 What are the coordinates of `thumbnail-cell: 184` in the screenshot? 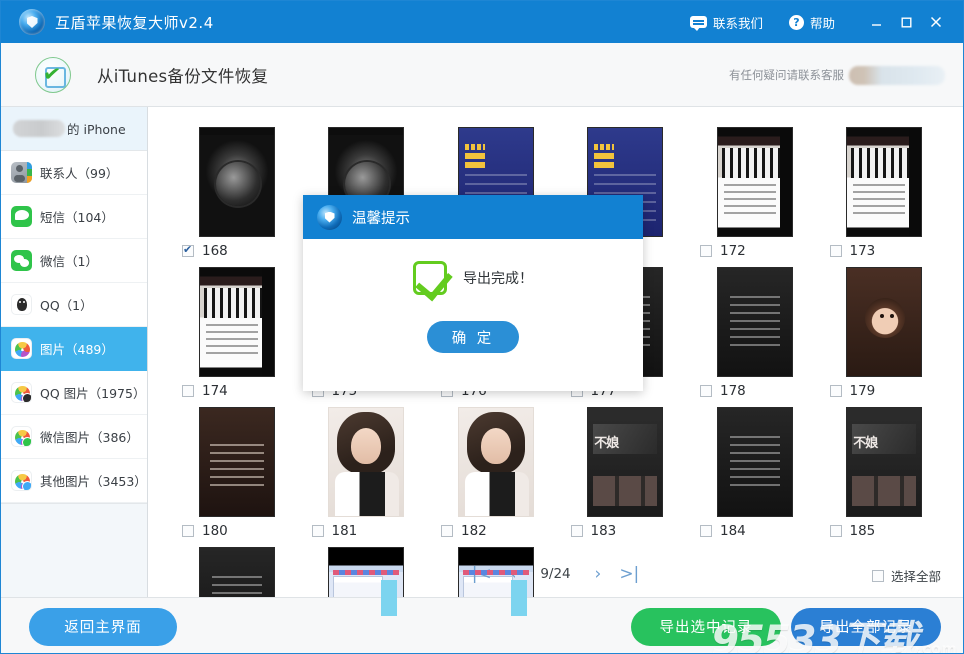 It's located at (755, 475).